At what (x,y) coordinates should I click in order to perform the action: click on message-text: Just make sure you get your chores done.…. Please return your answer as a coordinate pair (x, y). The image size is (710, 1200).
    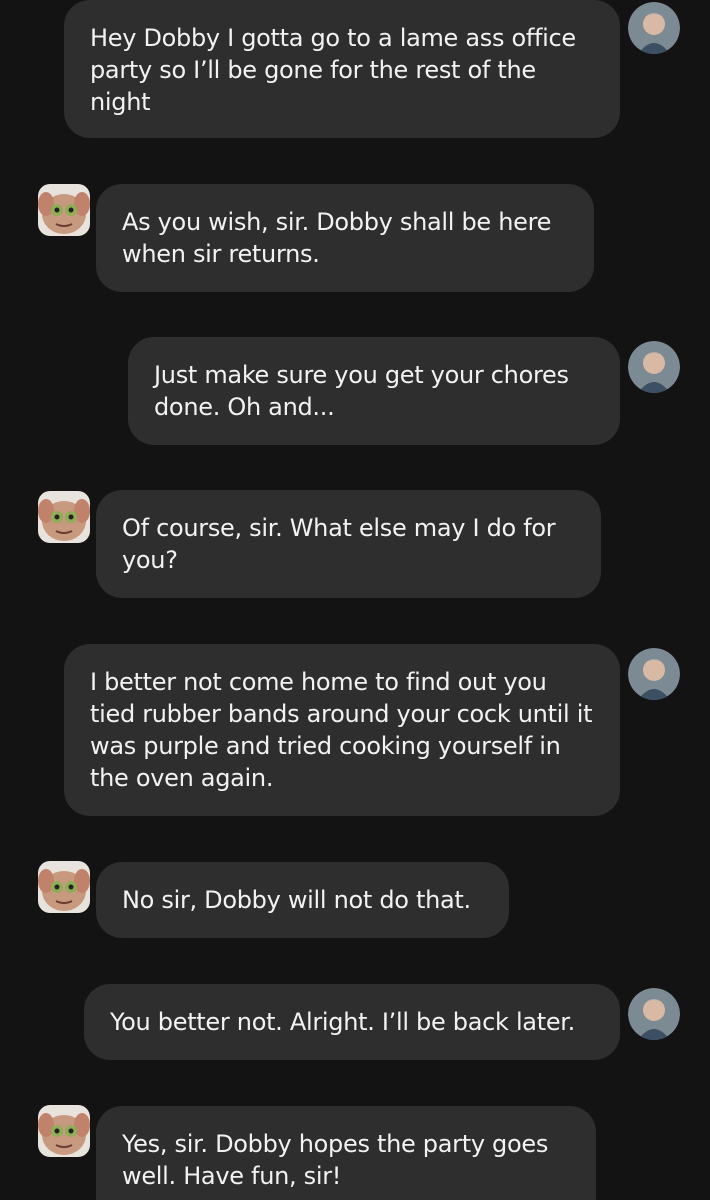
    Looking at the image, I should click on (361, 391).